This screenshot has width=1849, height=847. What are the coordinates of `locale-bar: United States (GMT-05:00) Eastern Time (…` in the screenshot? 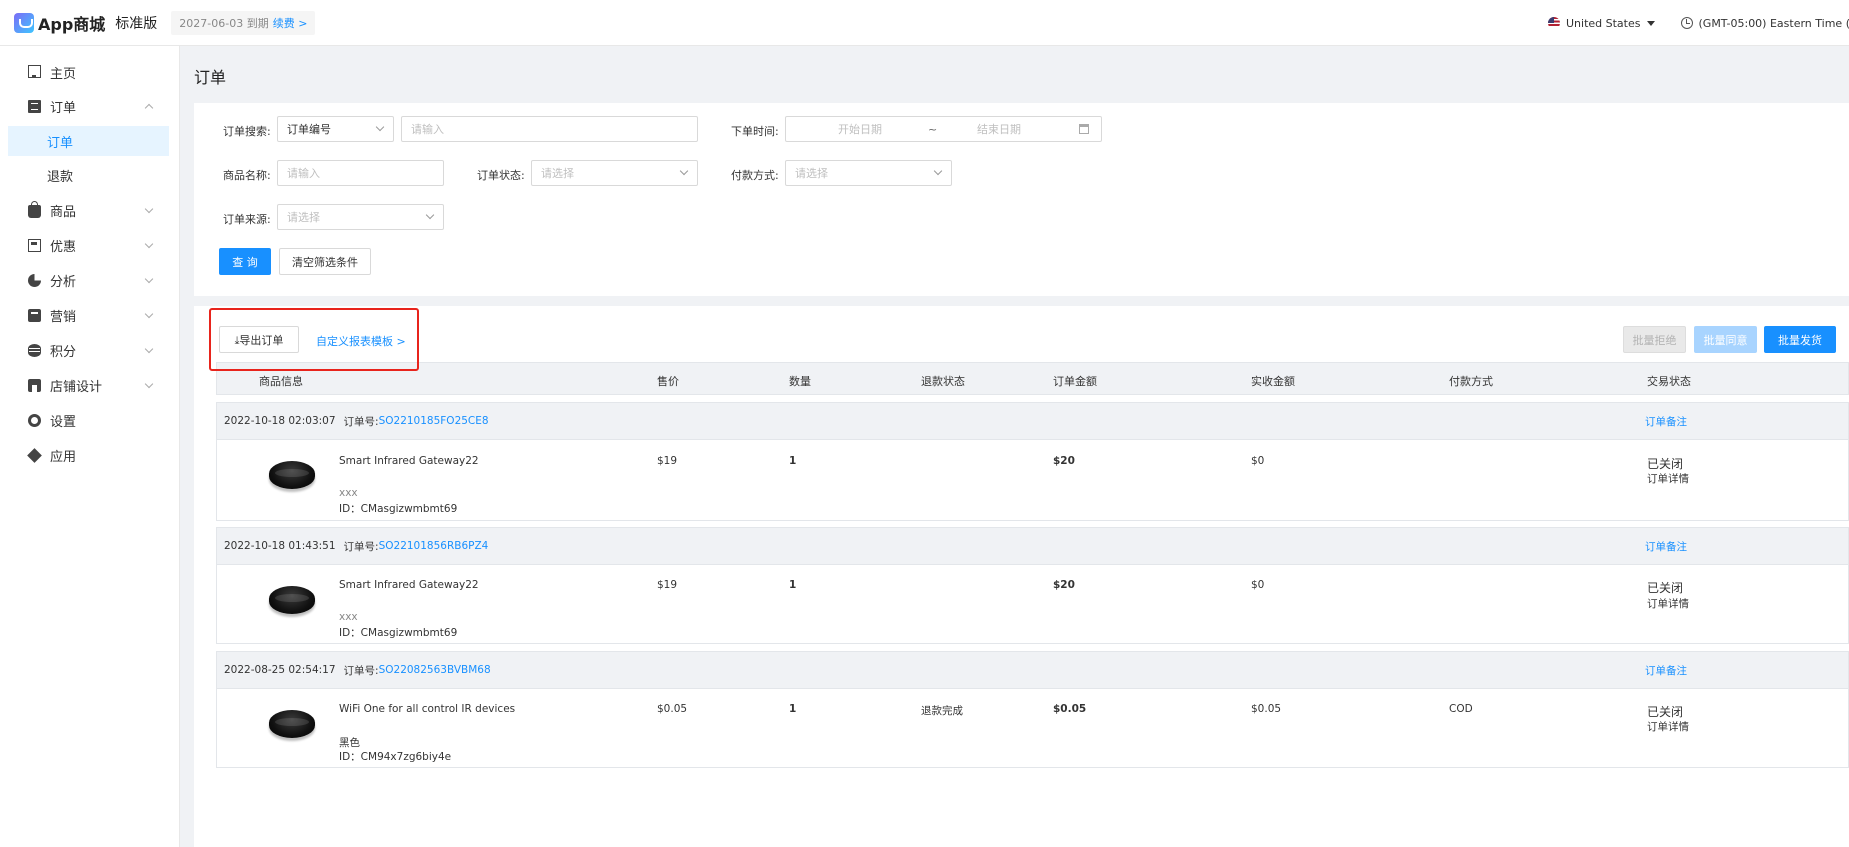 It's located at (1698, 23).